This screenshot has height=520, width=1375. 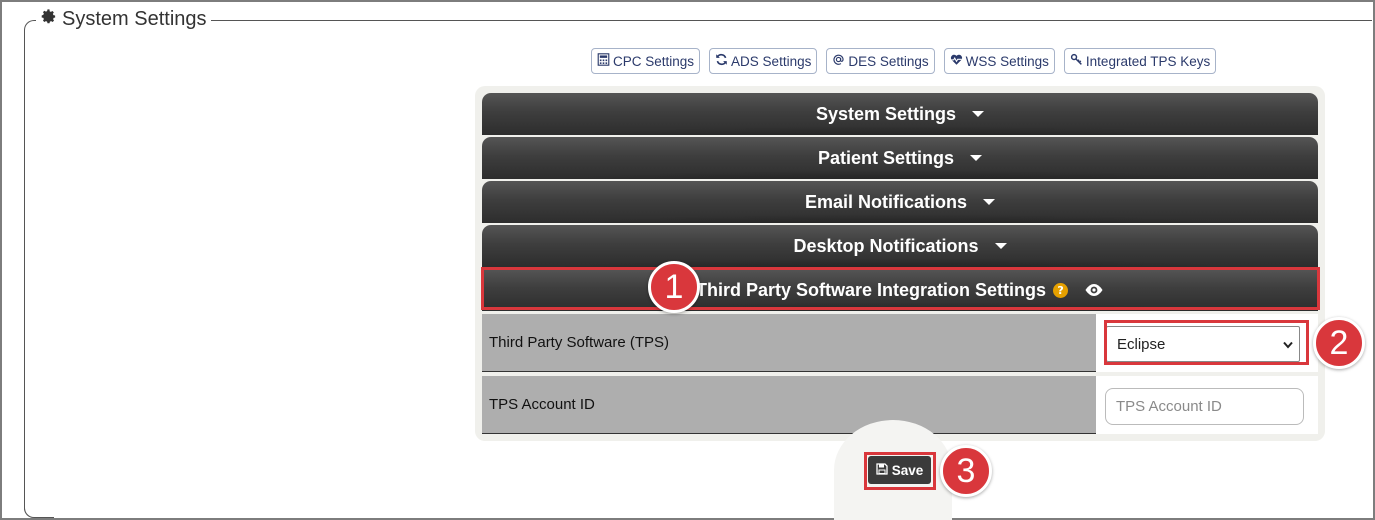 I want to click on accordion-system-settings: System Settings, so click(x=900, y=114).